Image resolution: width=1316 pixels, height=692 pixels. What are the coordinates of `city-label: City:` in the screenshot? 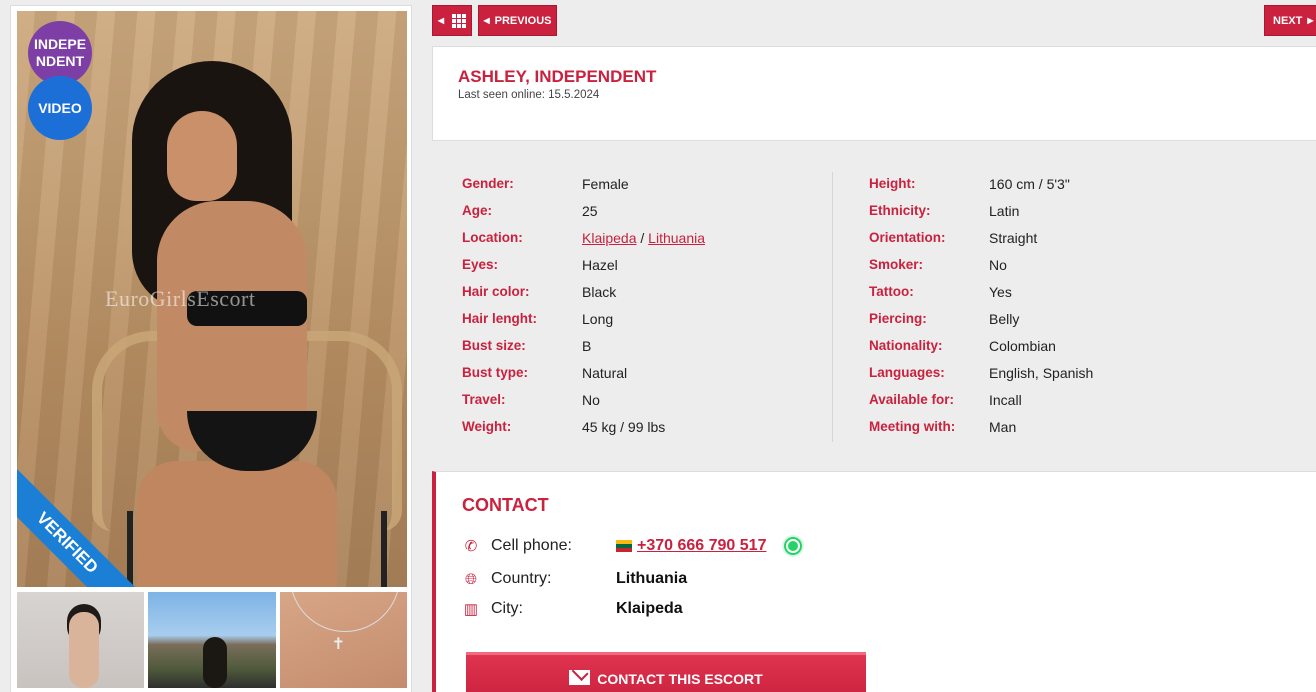 It's located at (507, 608).